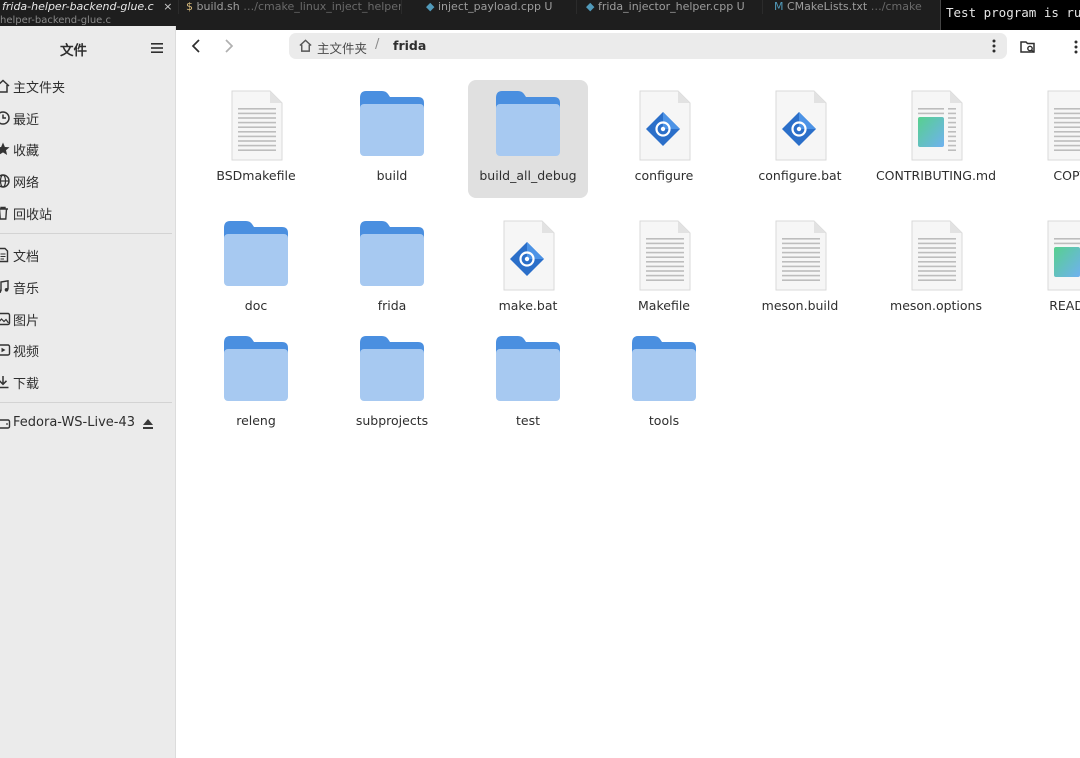  I want to click on file-item: READM, so click(1046, 269).